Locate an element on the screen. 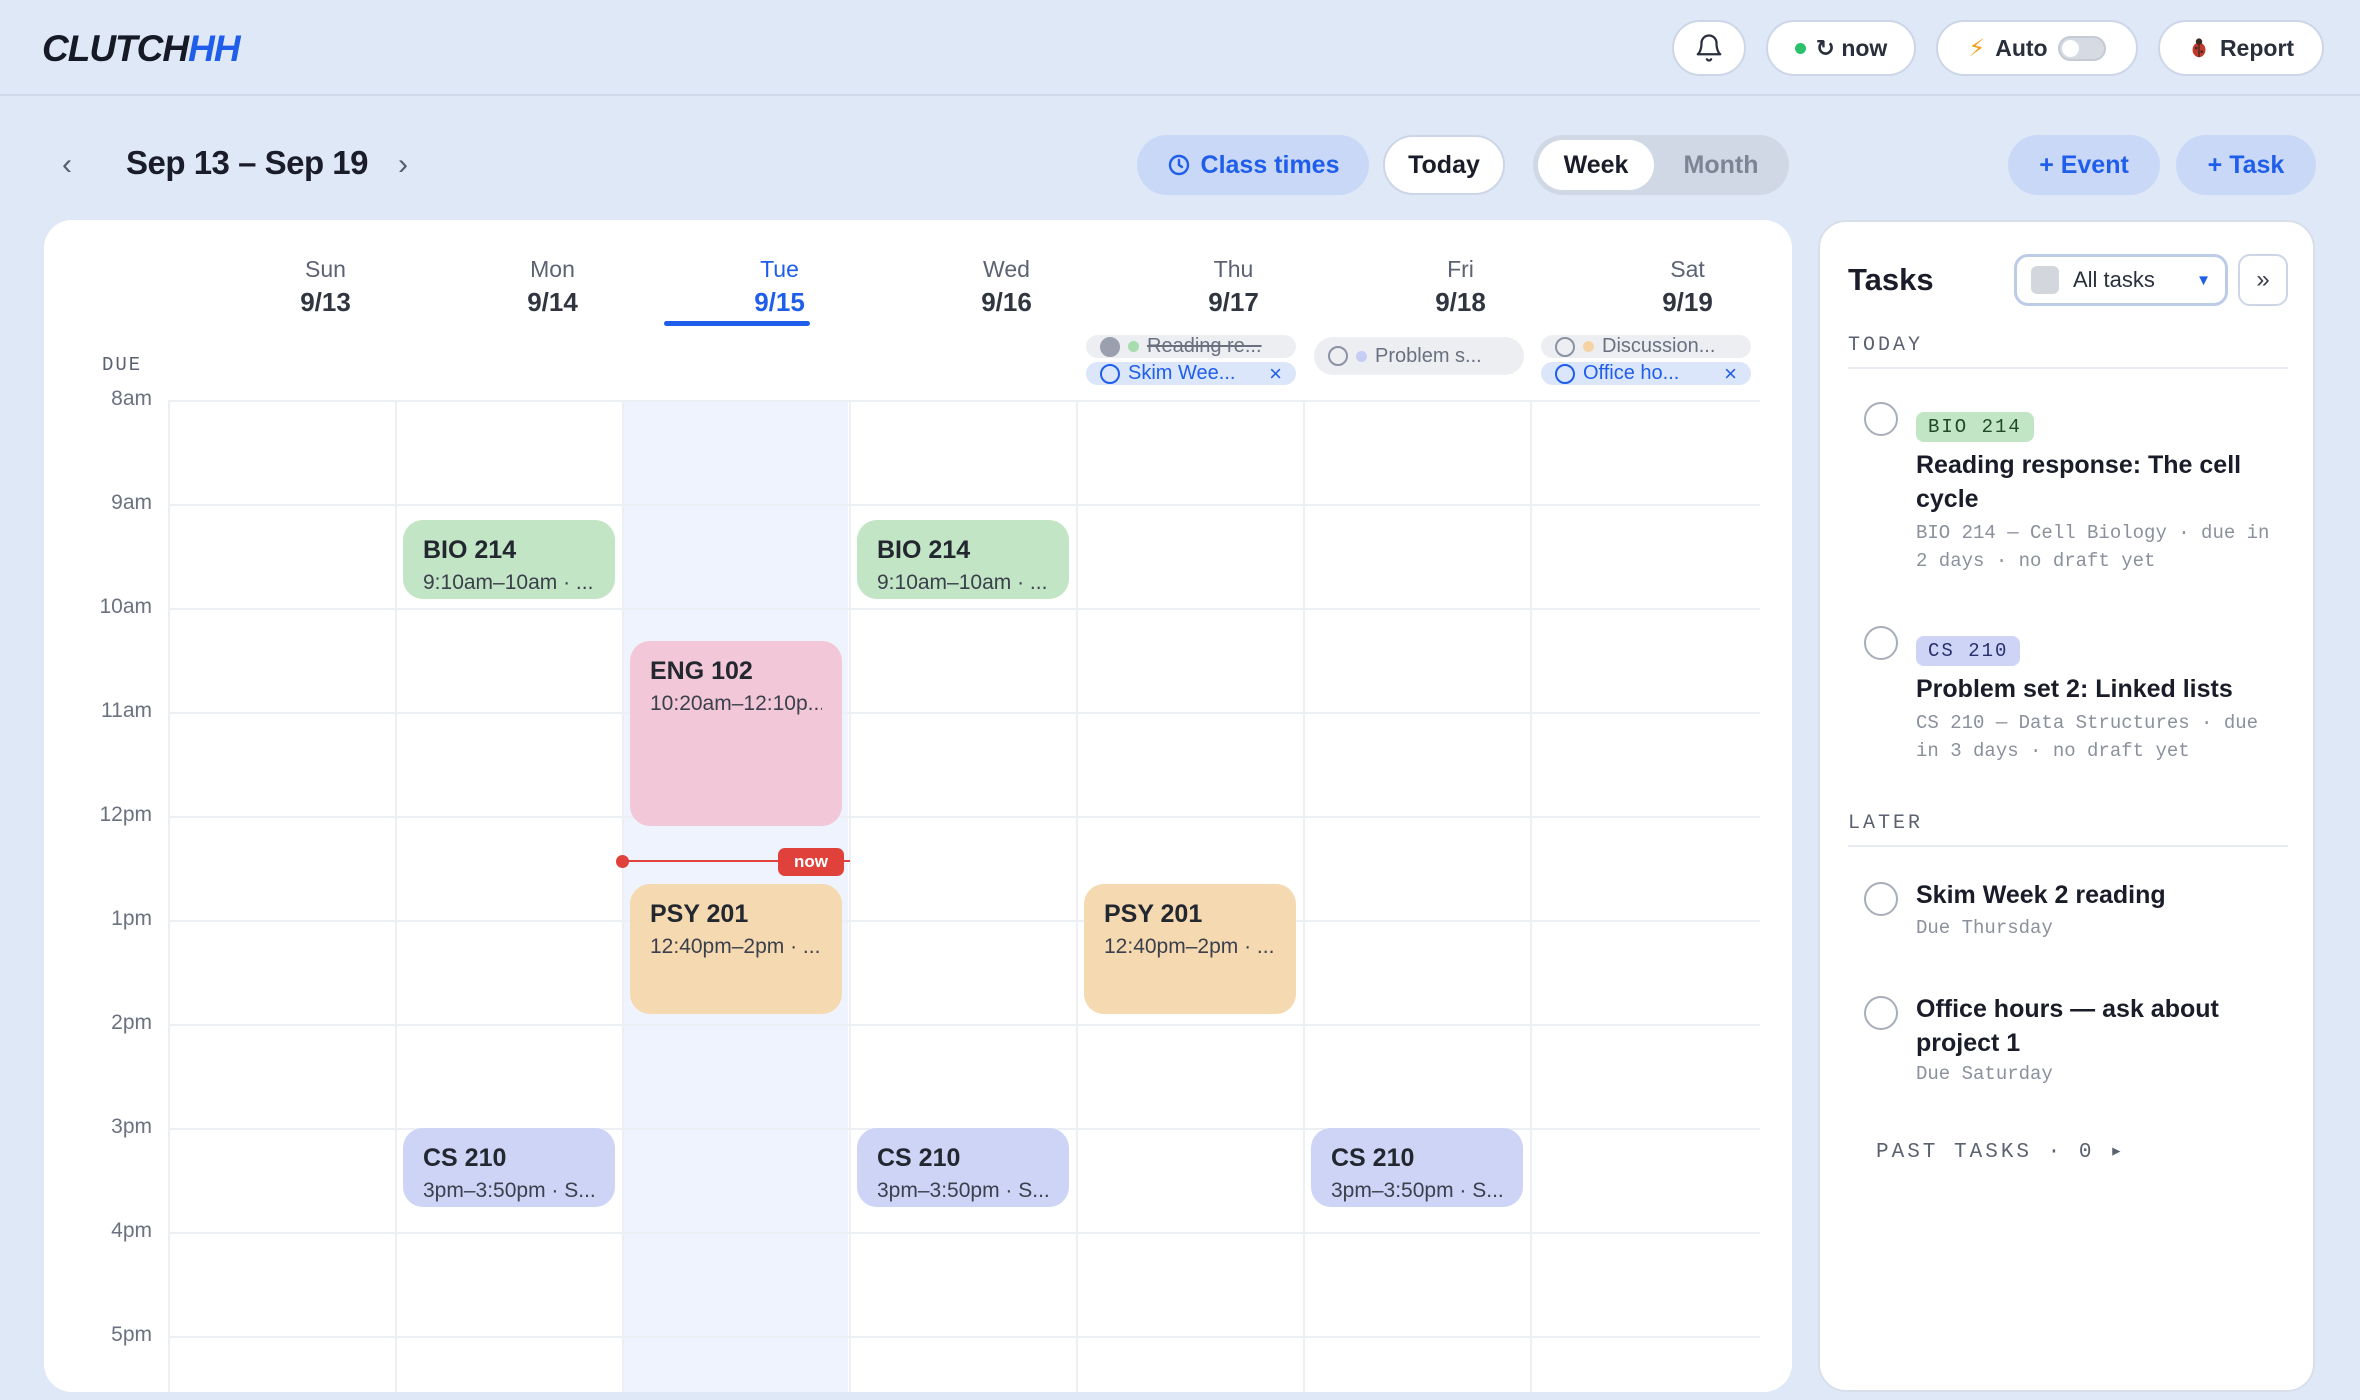 This screenshot has height=1400, width=2360. course-tag: CS 210 is located at coordinates (1968, 651).